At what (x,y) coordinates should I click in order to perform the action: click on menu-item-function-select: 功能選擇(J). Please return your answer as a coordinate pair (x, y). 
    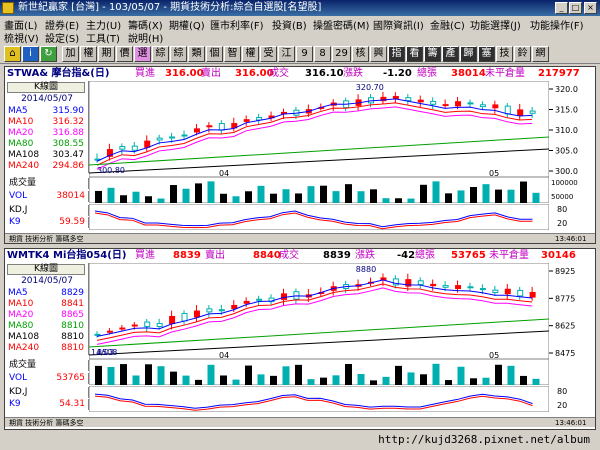
    Looking at the image, I should click on (495, 24).